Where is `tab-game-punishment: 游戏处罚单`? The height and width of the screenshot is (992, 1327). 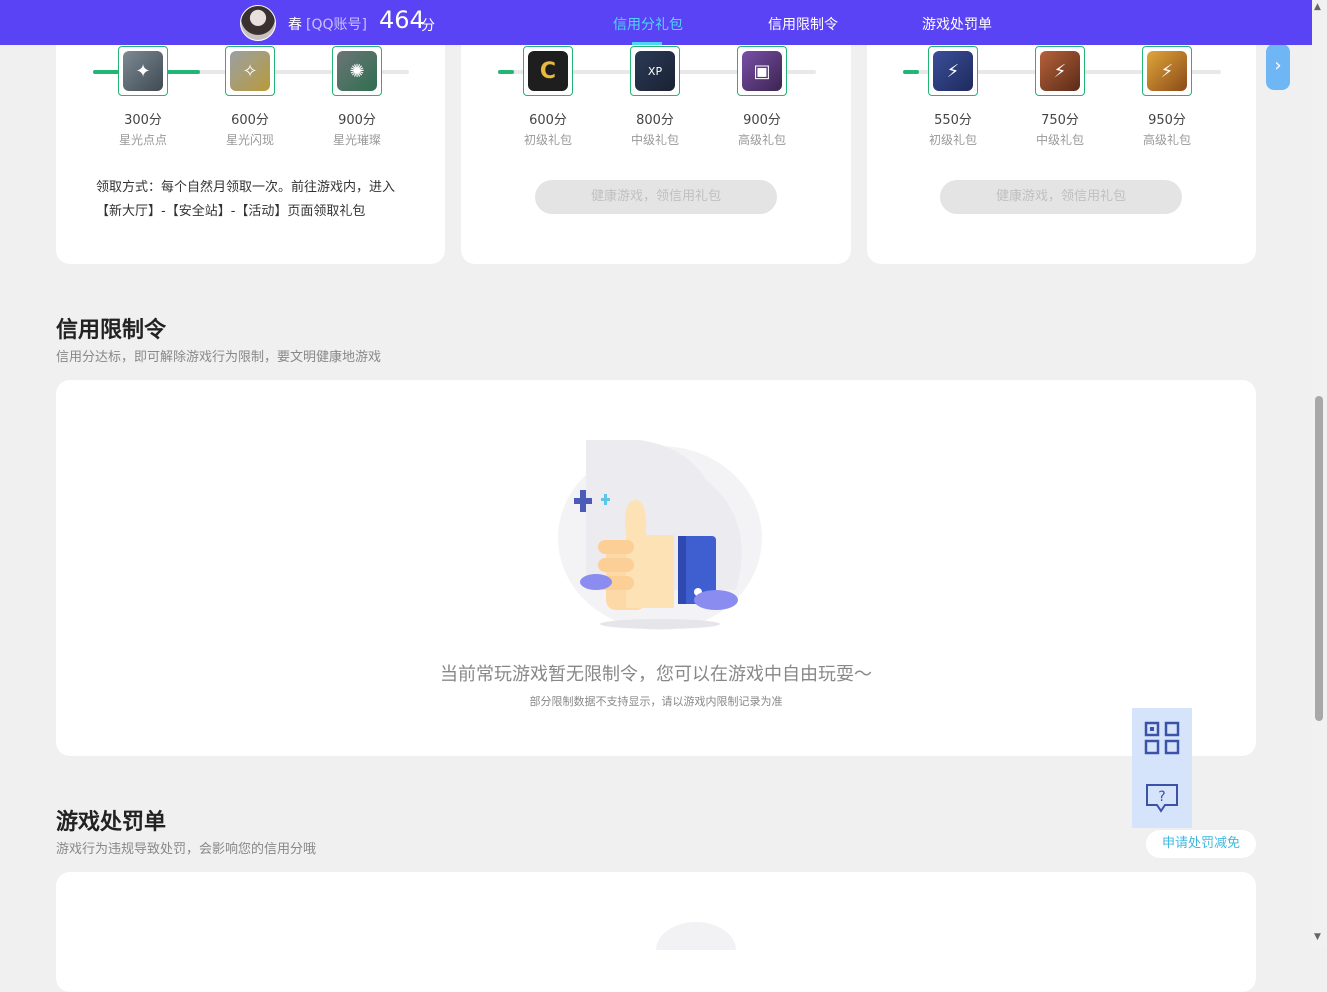 tab-game-punishment: 游戏处罚单 is located at coordinates (957, 24).